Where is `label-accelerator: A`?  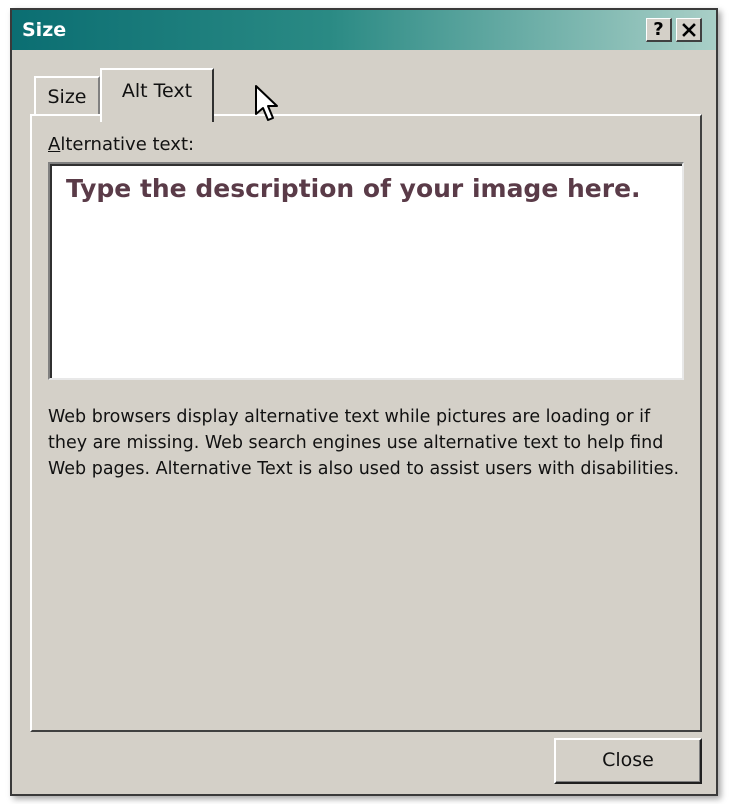 label-accelerator: A is located at coordinates (54, 144).